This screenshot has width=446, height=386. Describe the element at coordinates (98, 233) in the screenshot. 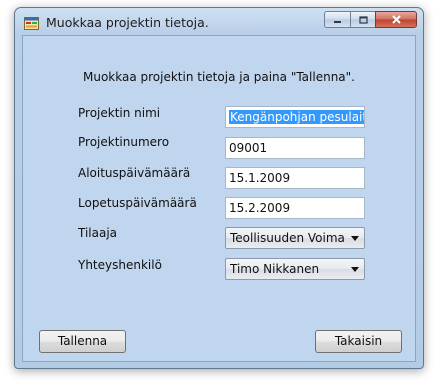

I see `client-label: Tilaaja` at that location.